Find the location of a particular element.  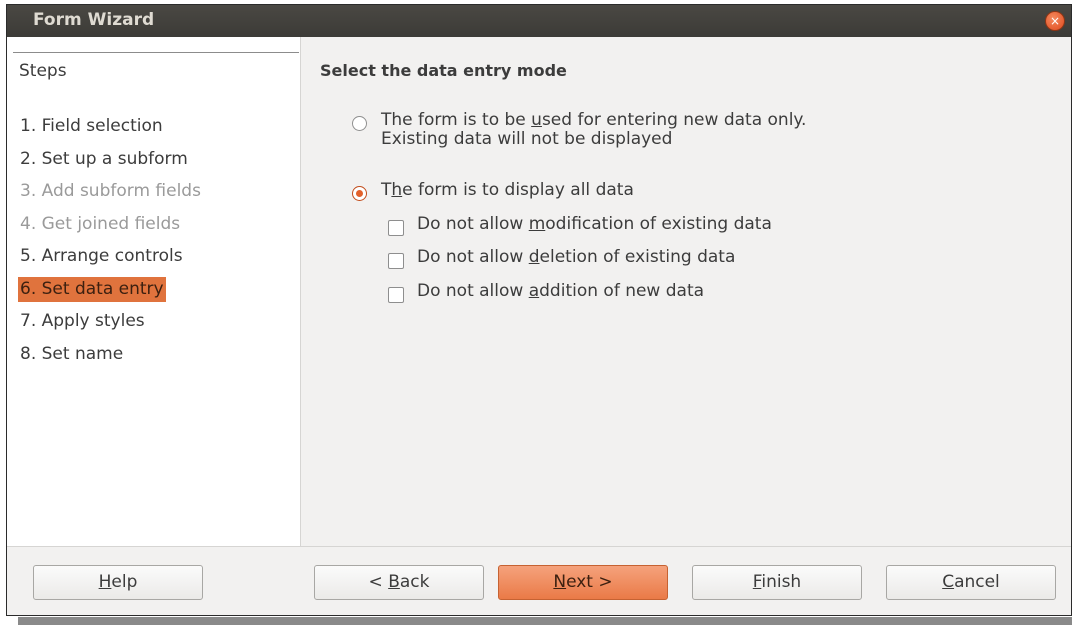

step-set-name: 8. Set name is located at coordinates (71, 354).